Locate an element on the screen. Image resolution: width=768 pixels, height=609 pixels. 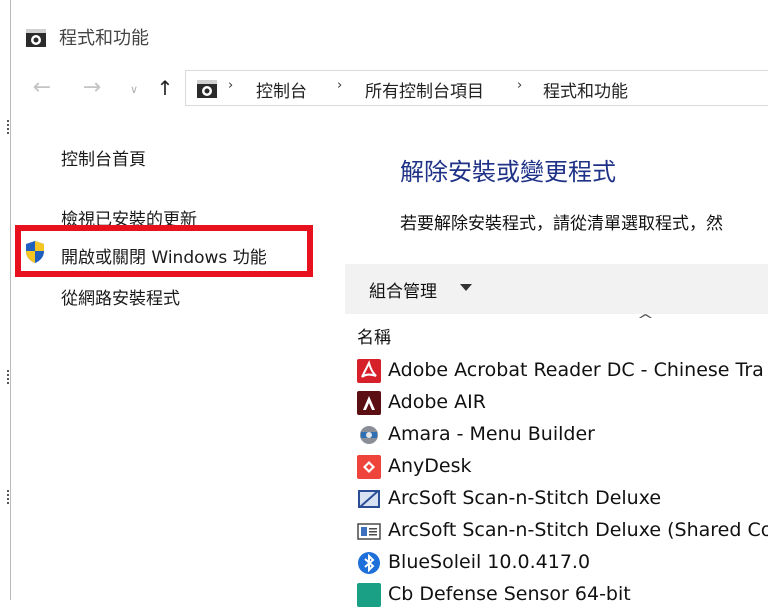
forward-button: → is located at coordinates (92, 88).